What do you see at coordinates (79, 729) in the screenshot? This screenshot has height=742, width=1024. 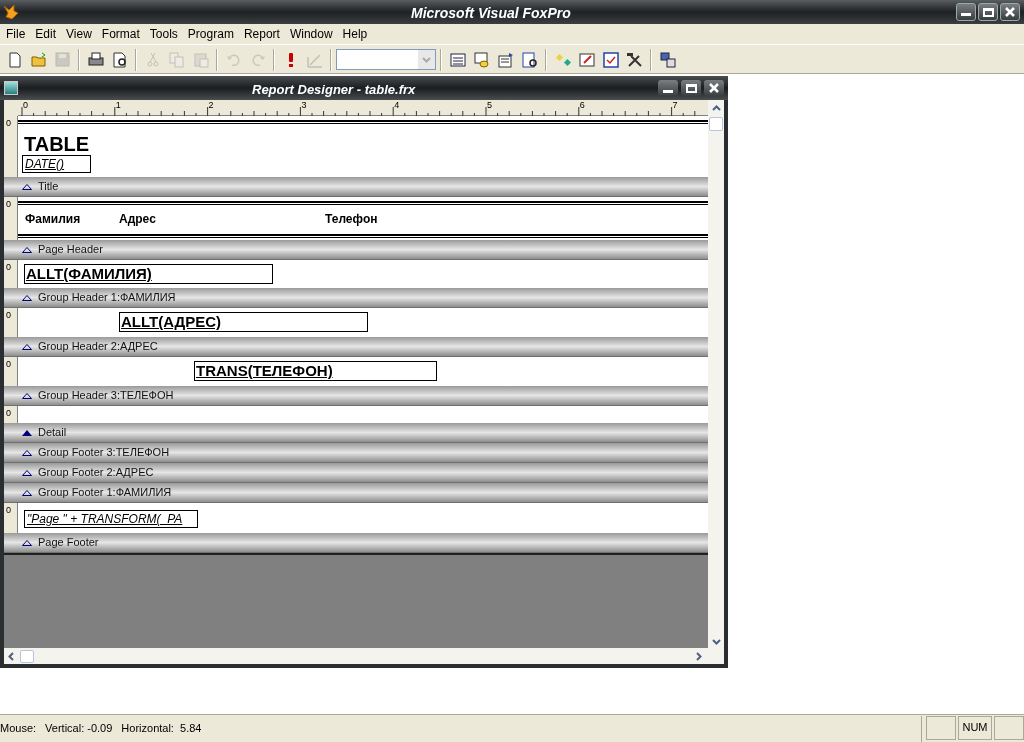 I see `status-text: Vertical: -0.09` at bounding box center [79, 729].